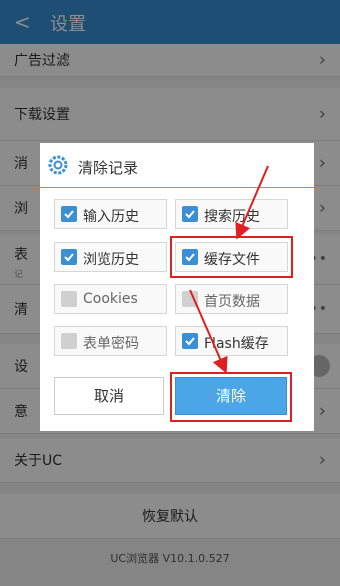 The width and height of the screenshot is (340, 586). What do you see at coordinates (208, 331) in the screenshot?
I see `arrow-to-clear-button` at bounding box center [208, 331].